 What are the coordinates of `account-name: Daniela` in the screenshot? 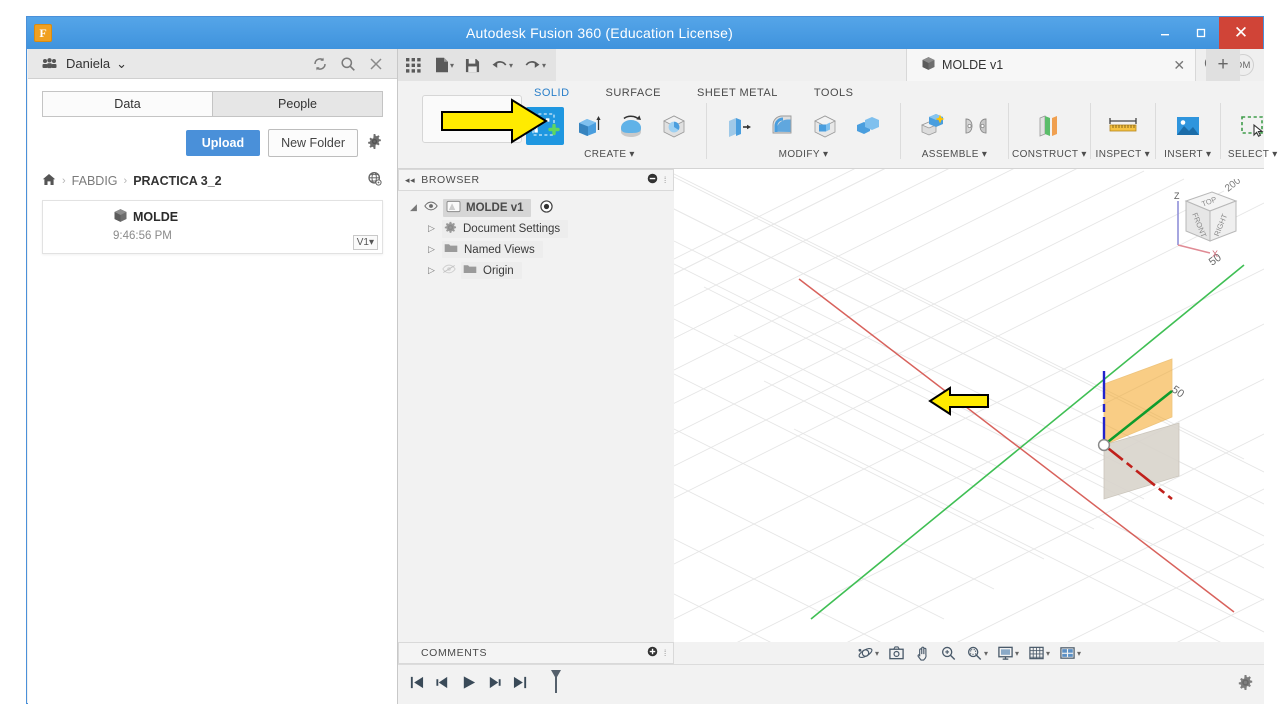 It's located at (88, 63).